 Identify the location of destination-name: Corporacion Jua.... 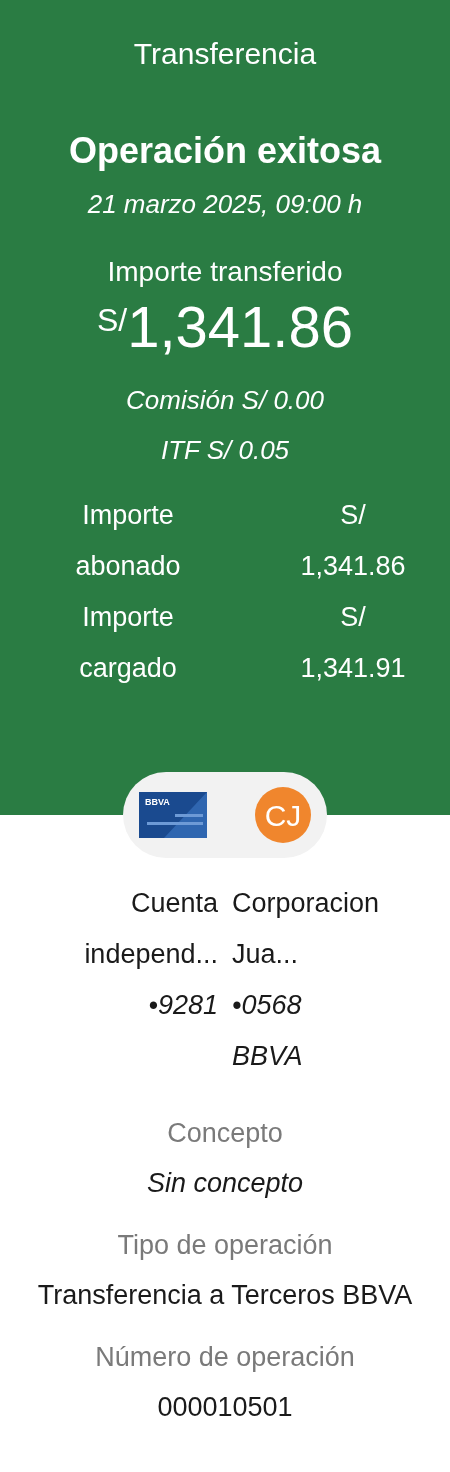
(306, 929).